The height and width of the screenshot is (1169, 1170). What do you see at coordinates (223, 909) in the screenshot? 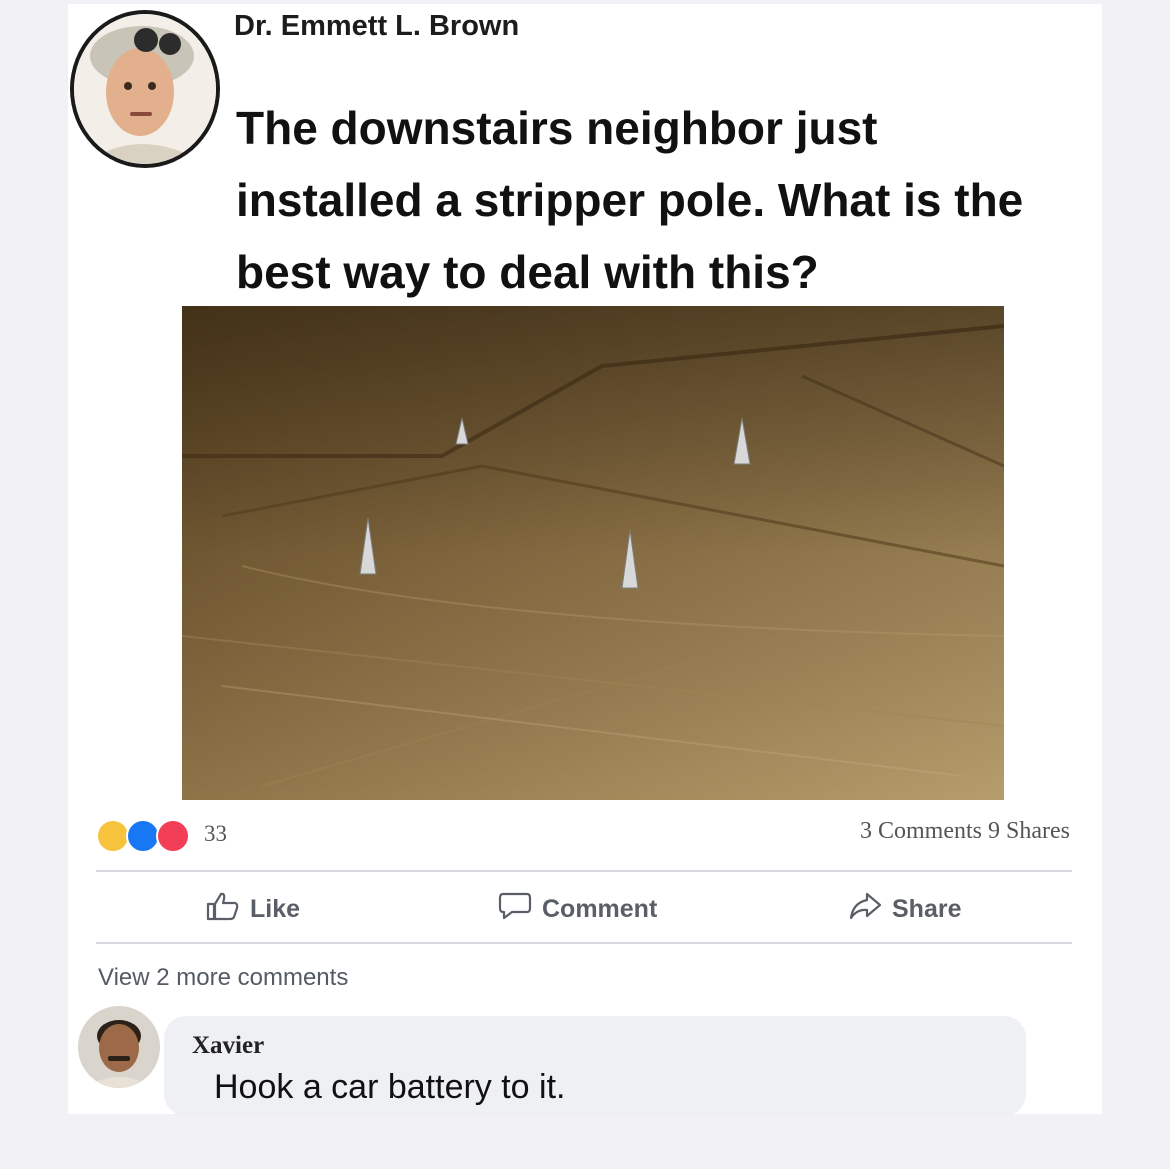
I see `thumbs-up-icon` at bounding box center [223, 909].